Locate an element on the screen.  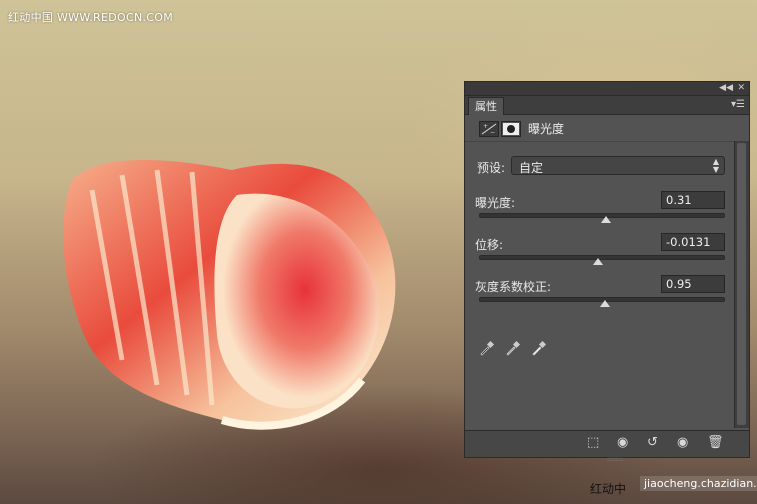
preset-select: 自定 ▲ ▼ is located at coordinates (618, 165).